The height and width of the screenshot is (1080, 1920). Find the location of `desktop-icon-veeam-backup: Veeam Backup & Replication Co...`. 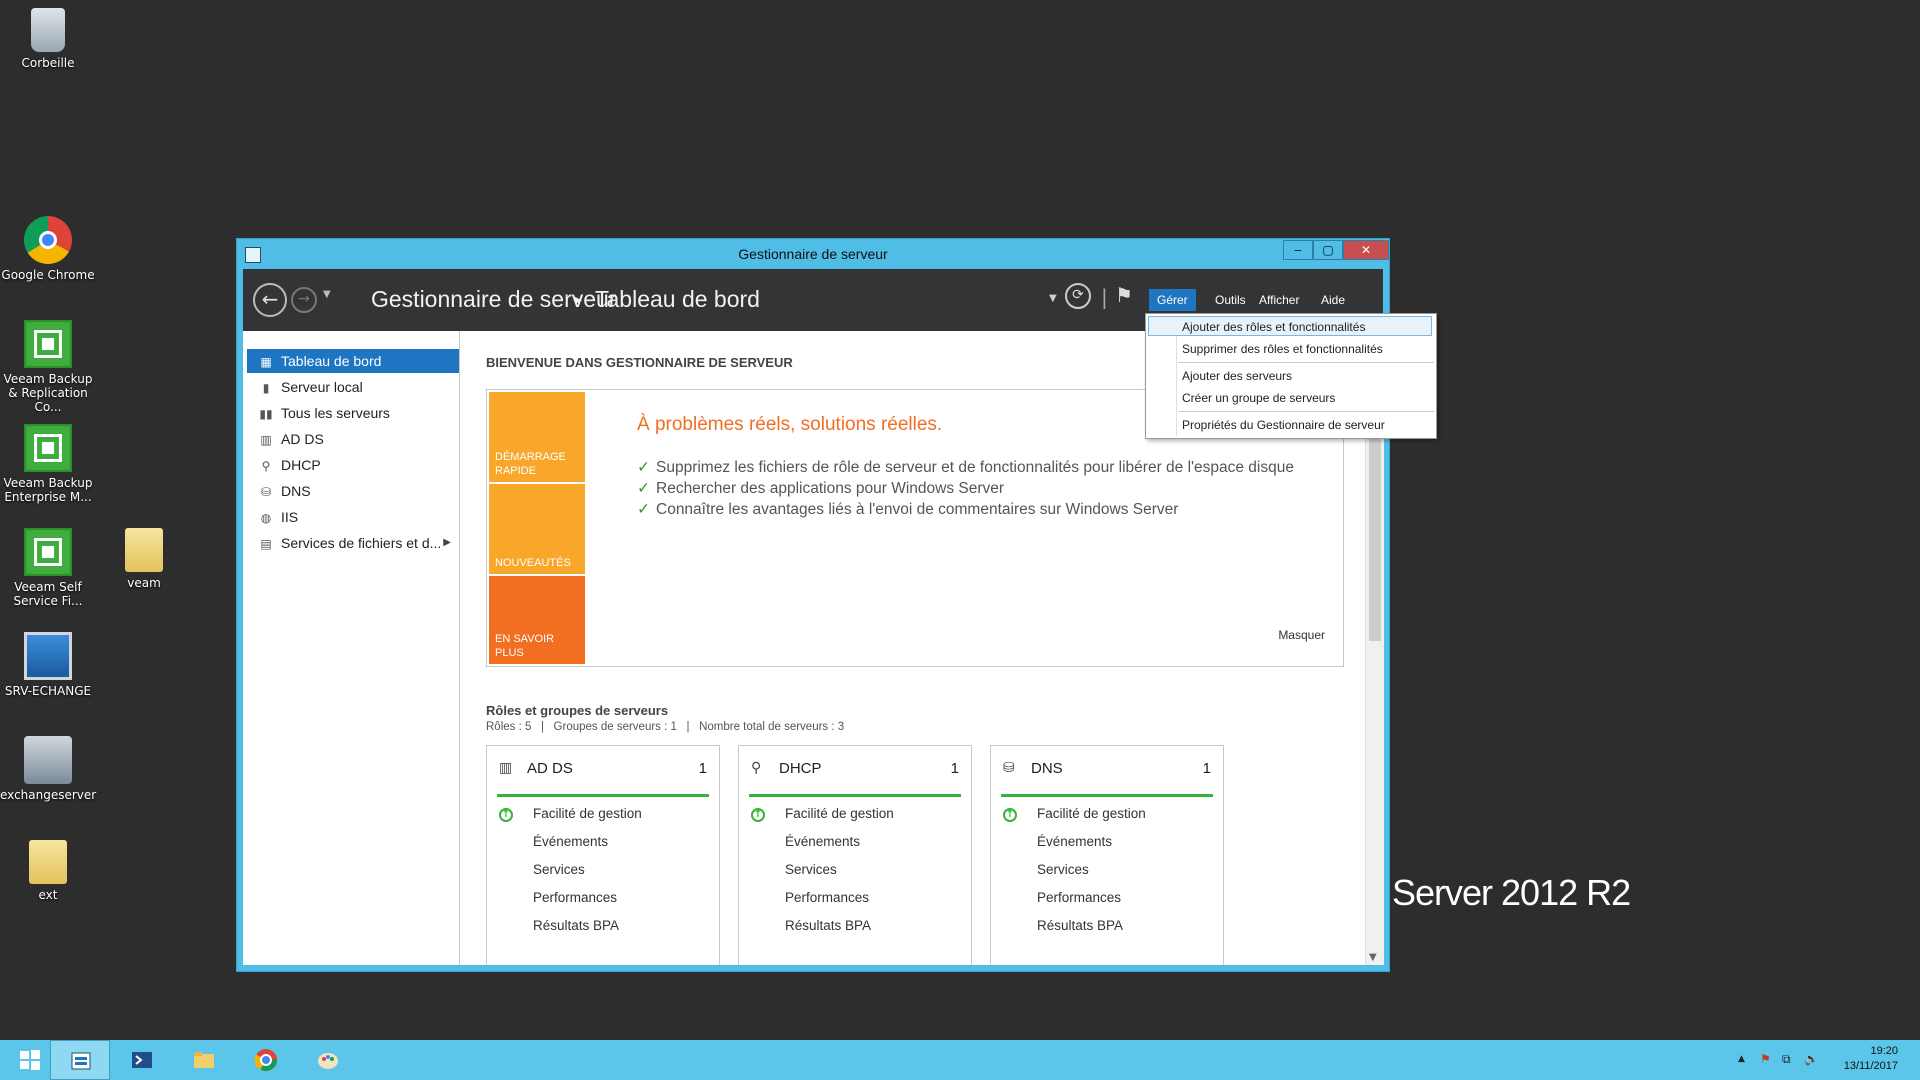

desktop-icon-veeam-backup: Veeam Backup & Replication Co... is located at coordinates (48, 367).